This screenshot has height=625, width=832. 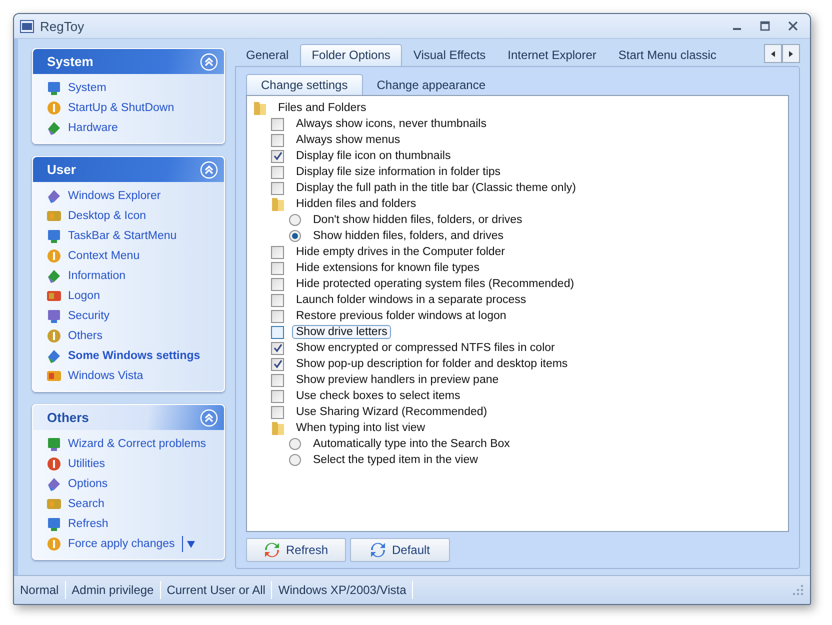 What do you see at coordinates (411, 300) in the screenshot?
I see `option-label: Launch folder windows in a separate process` at bounding box center [411, 300].